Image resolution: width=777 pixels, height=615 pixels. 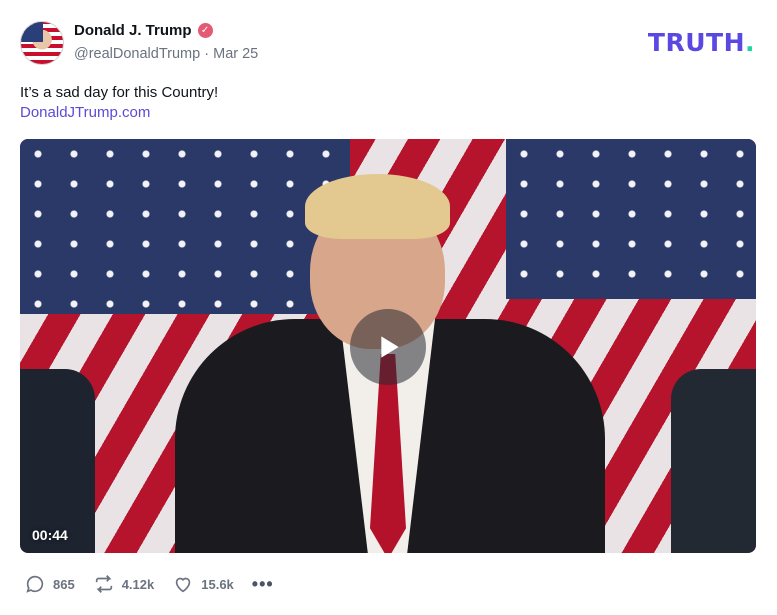 What do you see at coordinates (138, 584) in the screenshot?
I see `retruth-count: 4.12k` at bounding box center [138, 584].